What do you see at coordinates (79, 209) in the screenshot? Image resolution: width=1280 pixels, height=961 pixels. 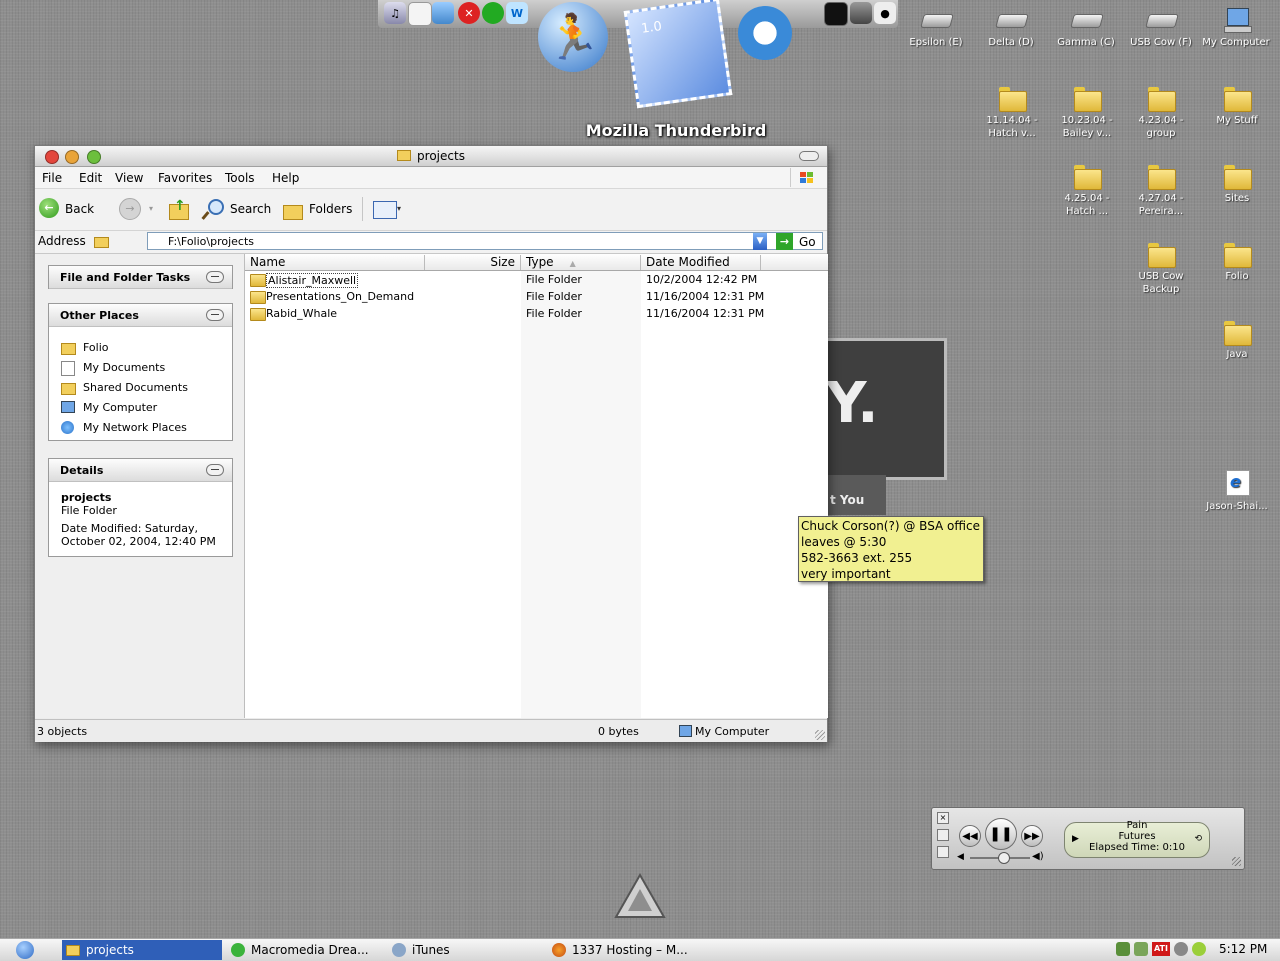 I see `back-button: Back` at bounding box center [79, 209].